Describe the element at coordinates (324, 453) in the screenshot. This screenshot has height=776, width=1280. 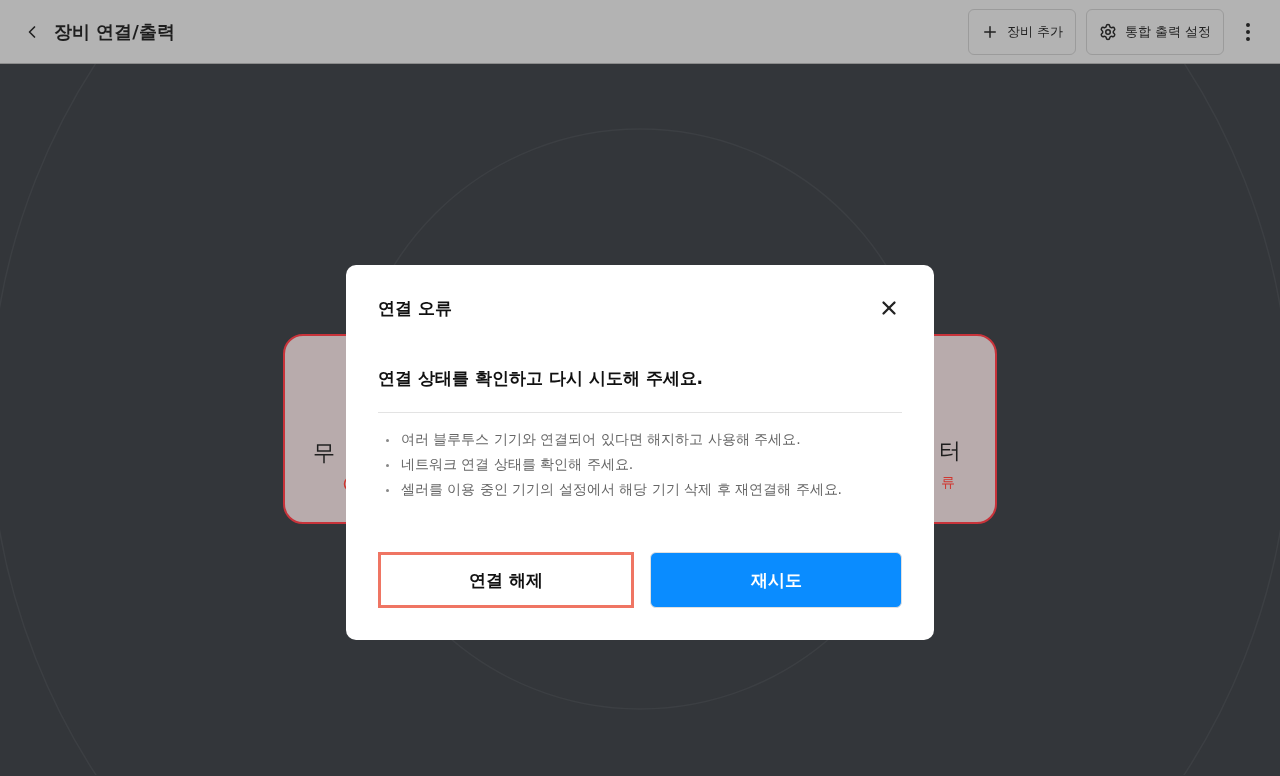
I see `device-name: 무` at that location.